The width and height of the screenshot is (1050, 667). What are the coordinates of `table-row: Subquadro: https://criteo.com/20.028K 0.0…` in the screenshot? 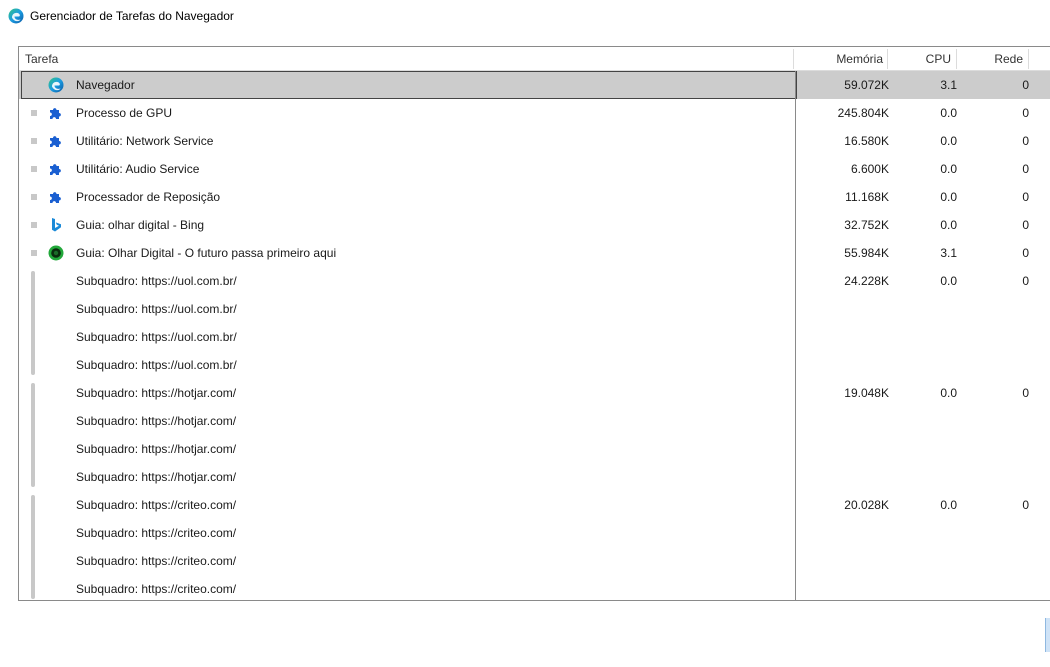 It's located at (534, 505).